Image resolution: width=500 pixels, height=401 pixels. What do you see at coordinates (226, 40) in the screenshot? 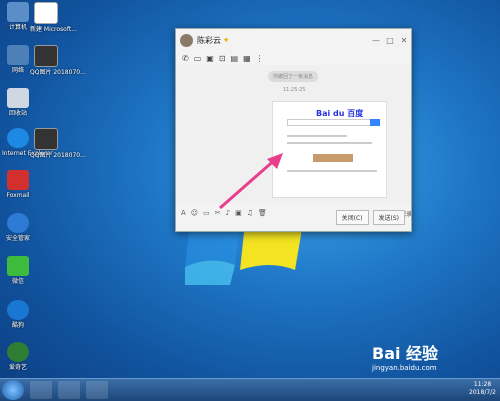
I see `star-icon: ★` at bounding box center [226, 40].